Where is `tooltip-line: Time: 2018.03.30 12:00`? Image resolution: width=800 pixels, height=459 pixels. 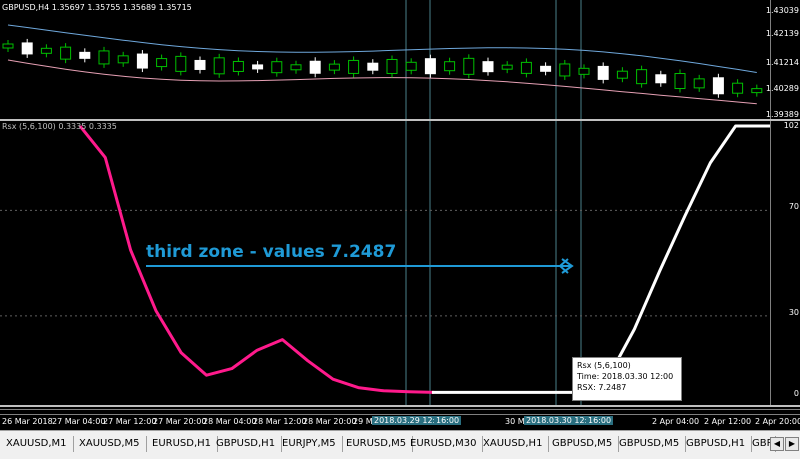
tooltip-line: Time: 2018.03.30 12:00 is located at coordinates (627, 376).